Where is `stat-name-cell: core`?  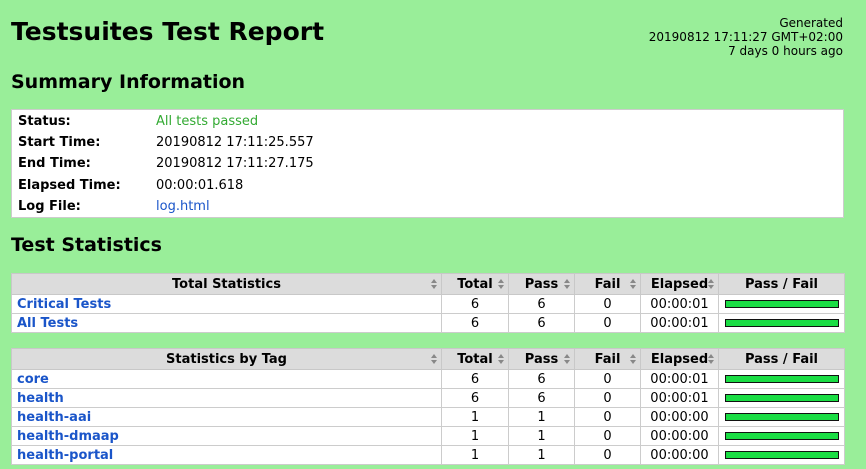 stat-name-cell: core is located at coordinates (226, 379).